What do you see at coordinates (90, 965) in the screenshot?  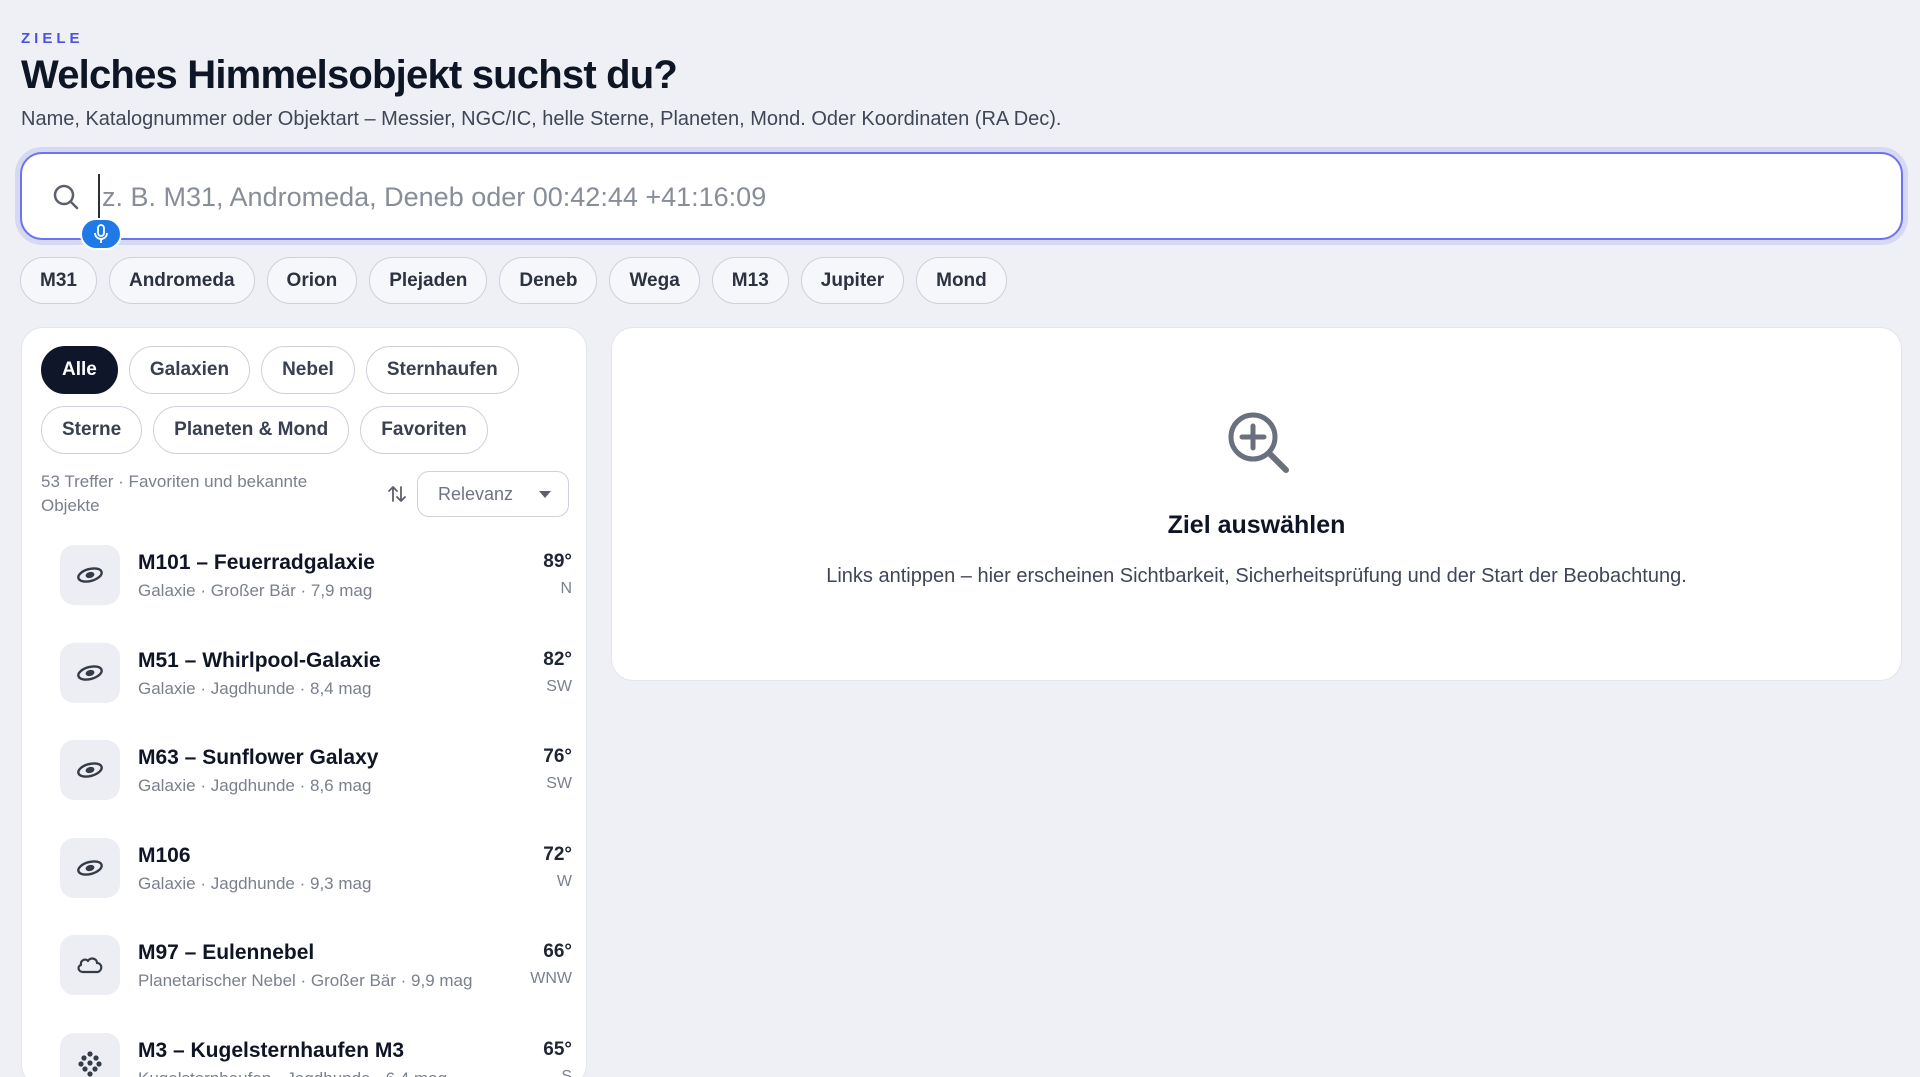 I see `nebula-icon` at bounding box center [90, 965].